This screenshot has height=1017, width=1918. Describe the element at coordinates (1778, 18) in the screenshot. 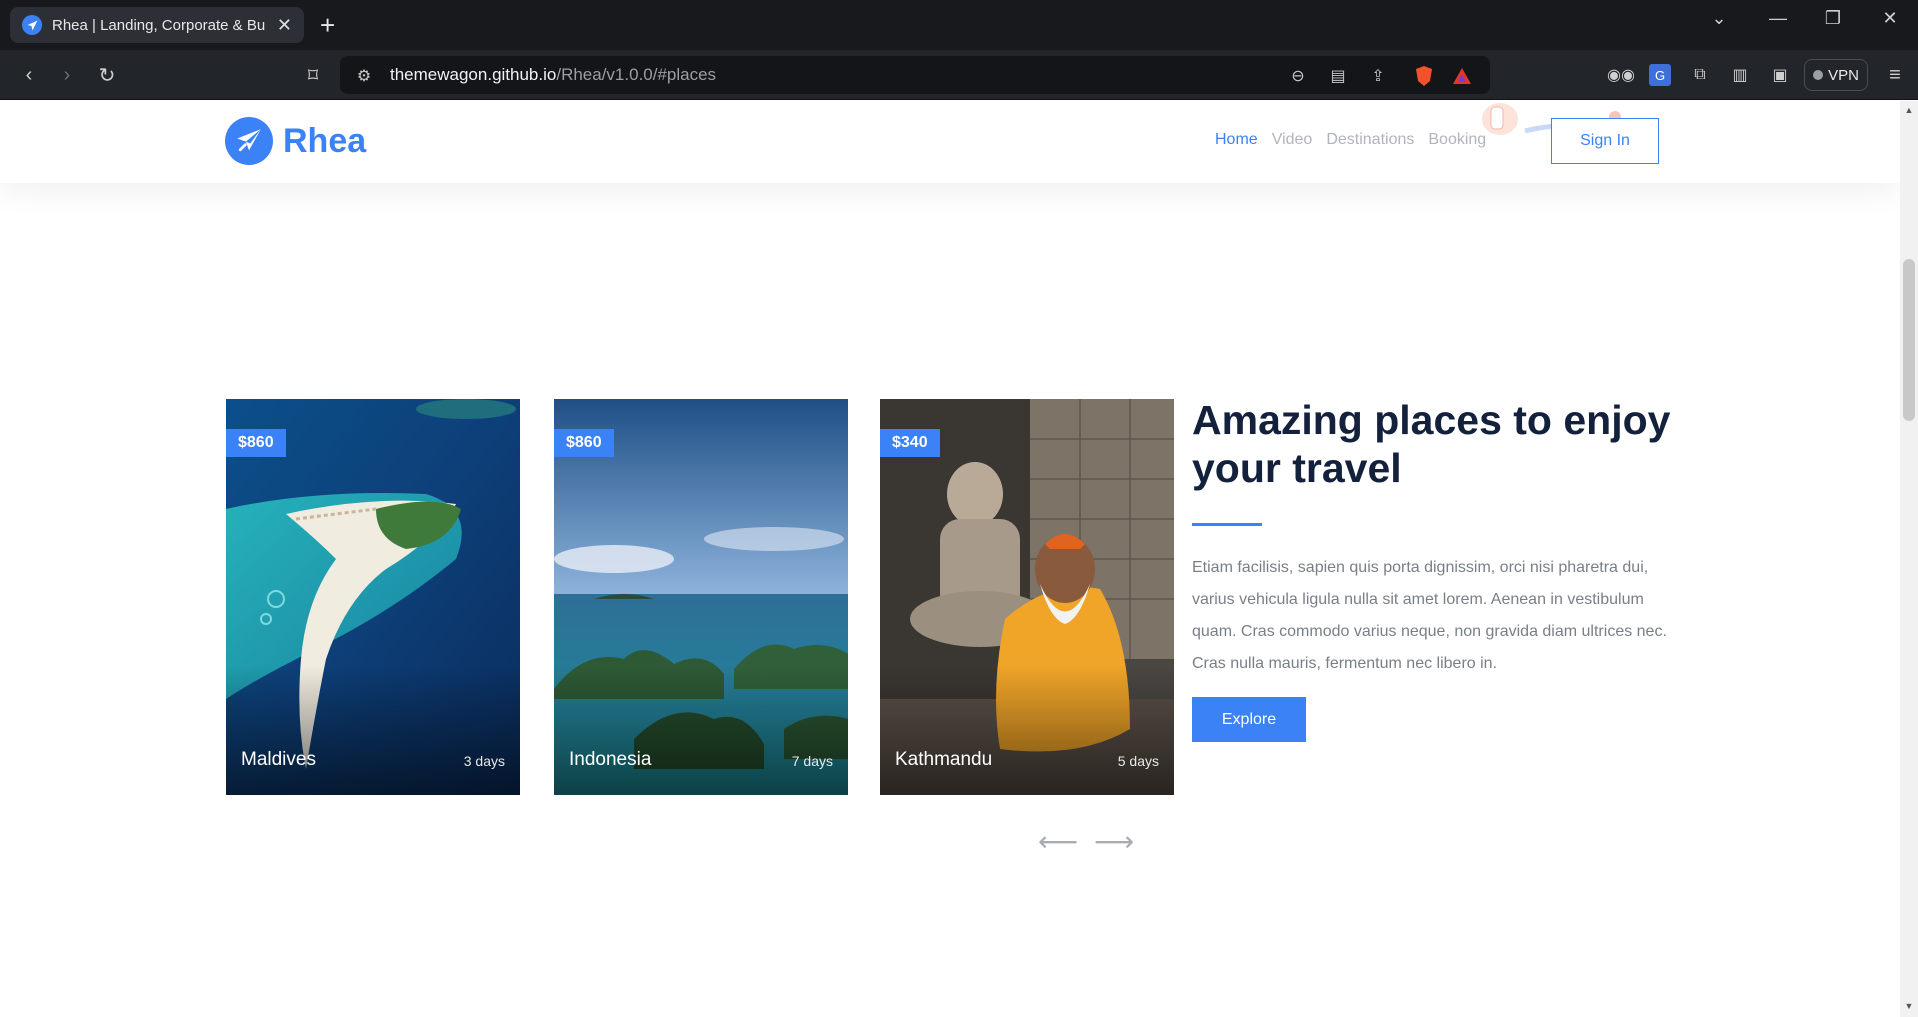

I see `minimize-button: —` at that location.